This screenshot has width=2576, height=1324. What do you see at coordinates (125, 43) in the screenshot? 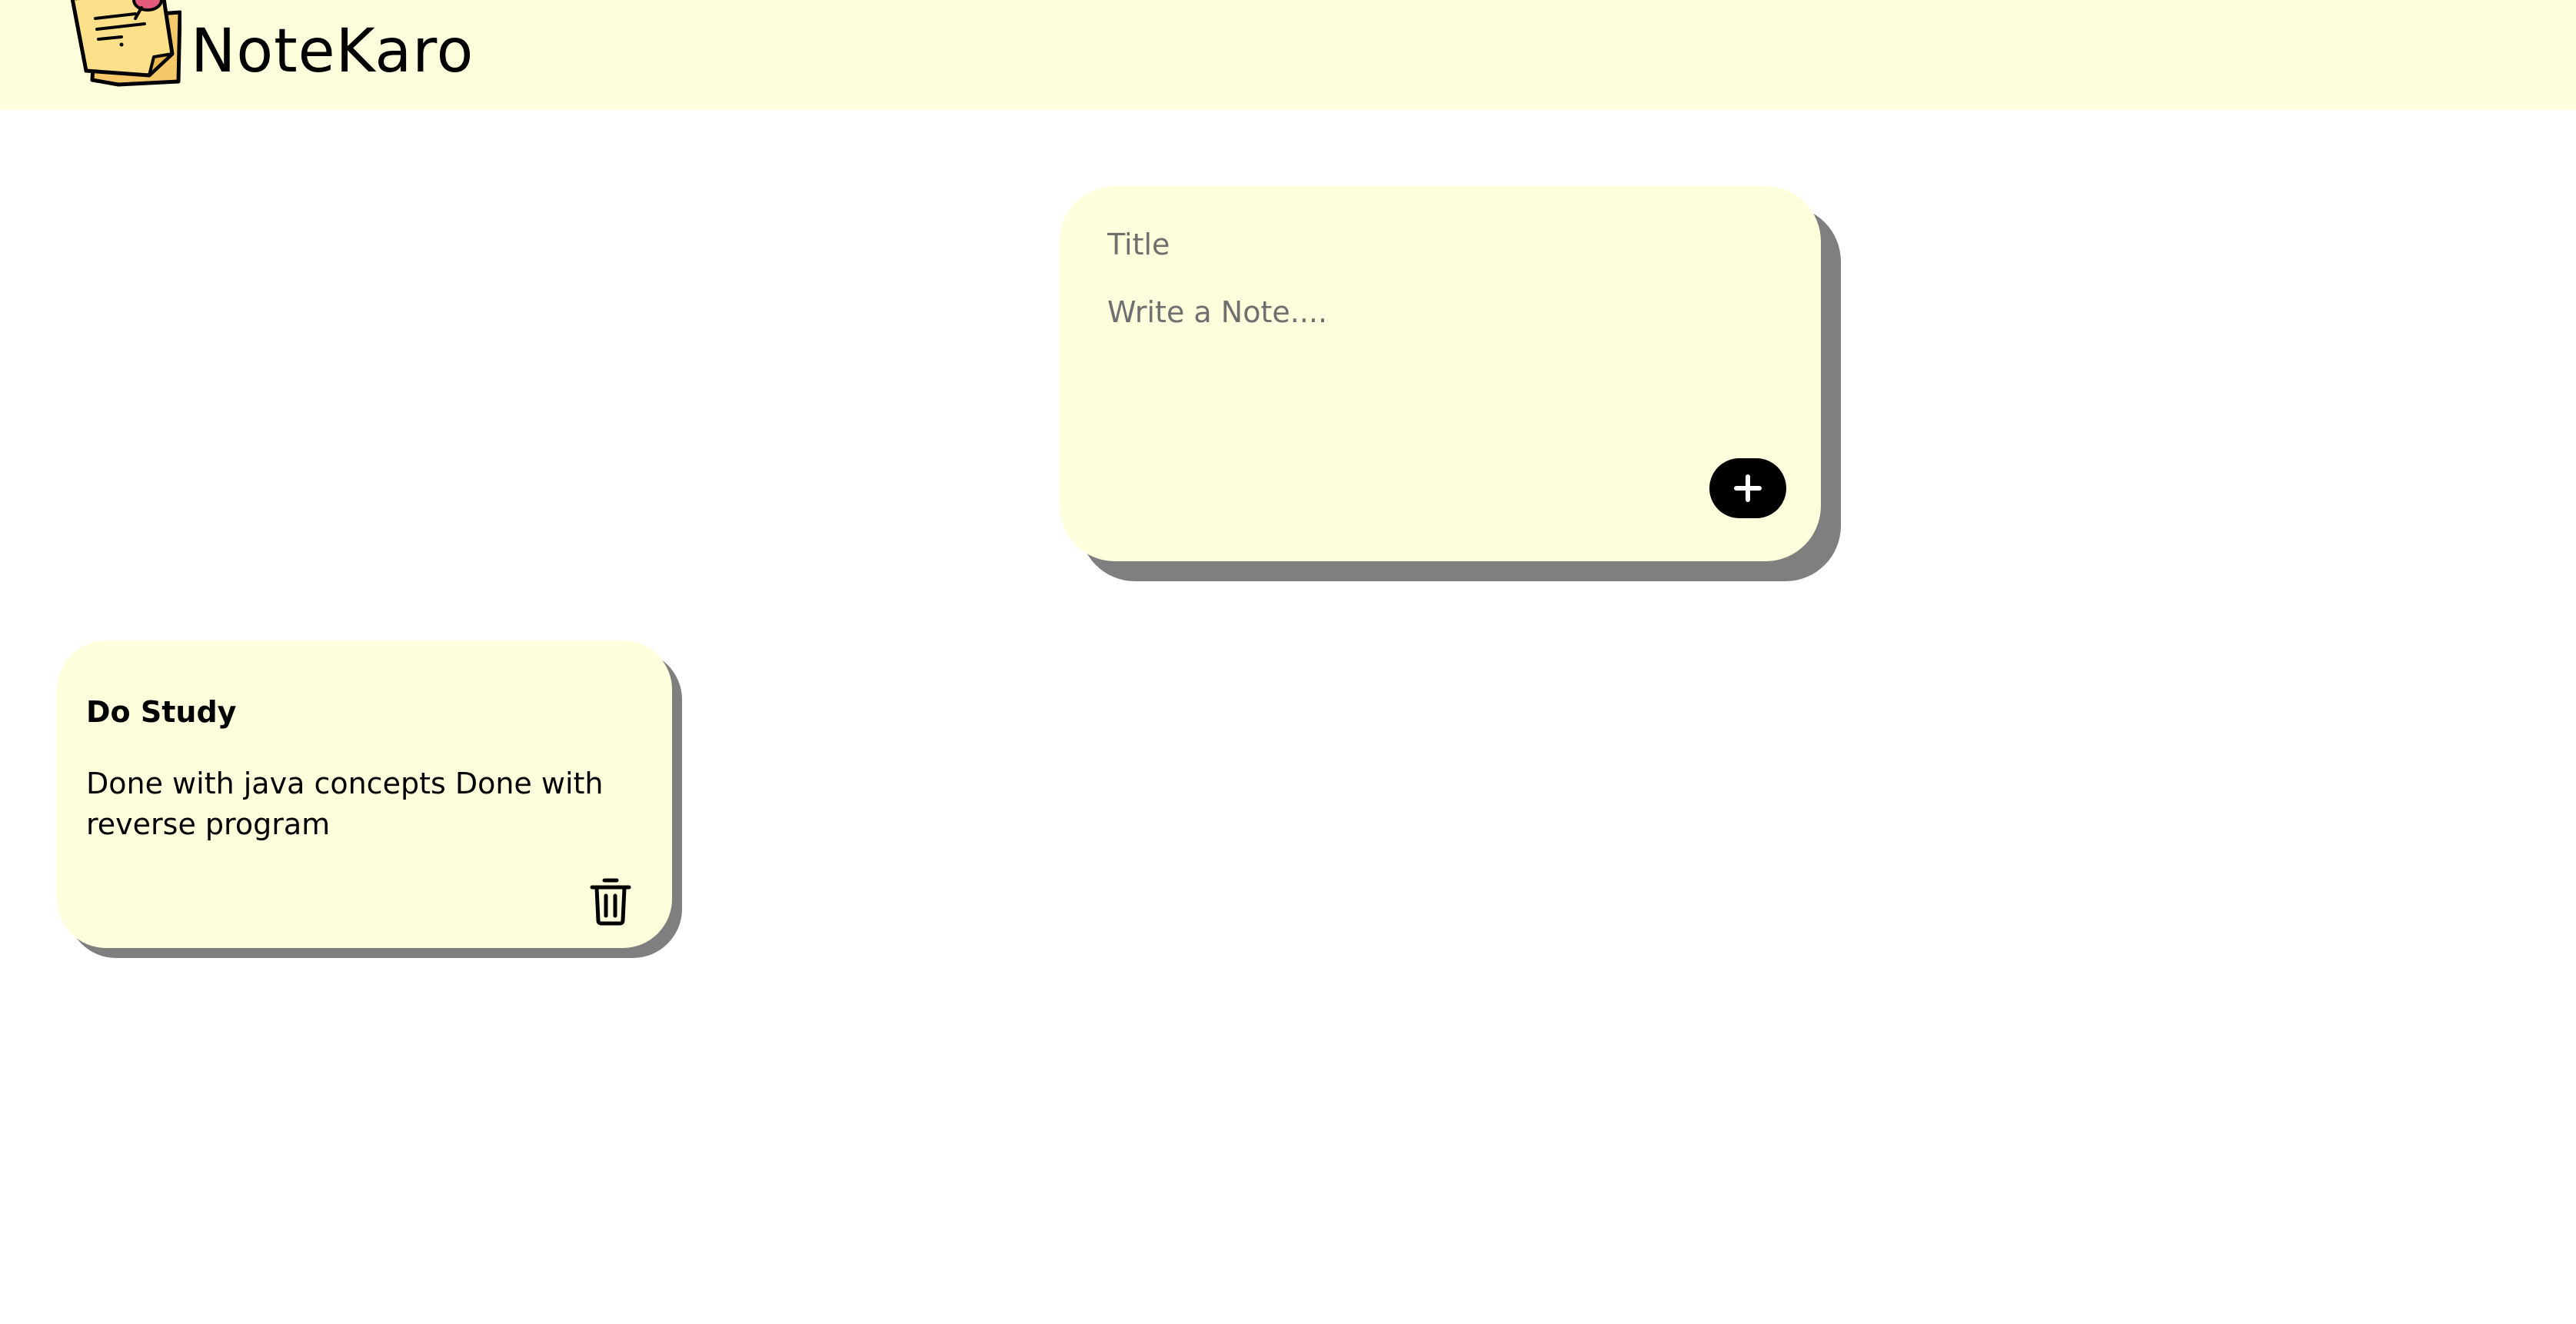
I see `sticky-note-pin-icon` at bounding box center [125, 43].